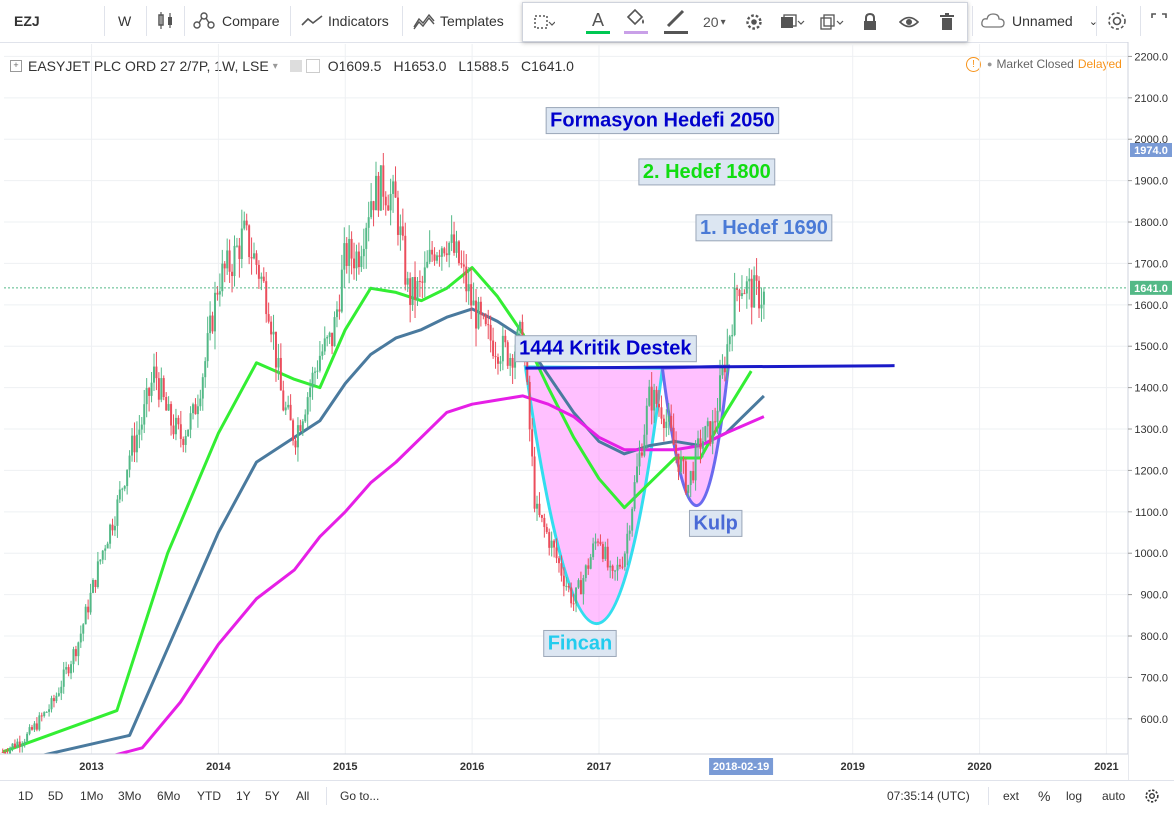  Describe the element at coordinates (302, 796) in the screenshot. I see `range-all: All` at that location.